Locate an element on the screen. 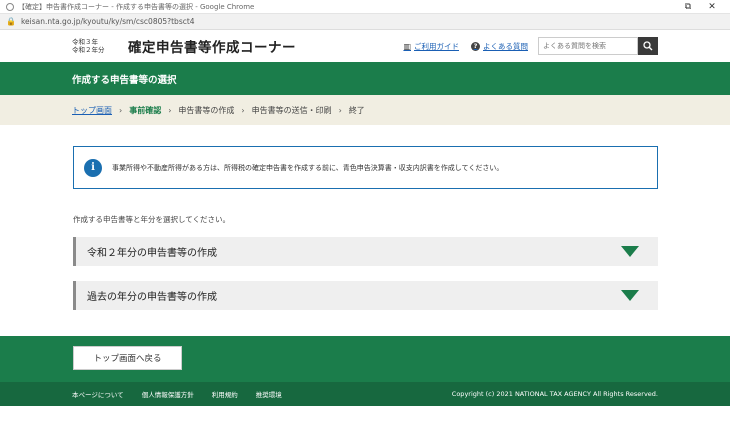 The height and width of the screenshot is (438, 730). accordion-past-years: 過去の年分の申告書等の作成 is located at coordinates (365, 295).